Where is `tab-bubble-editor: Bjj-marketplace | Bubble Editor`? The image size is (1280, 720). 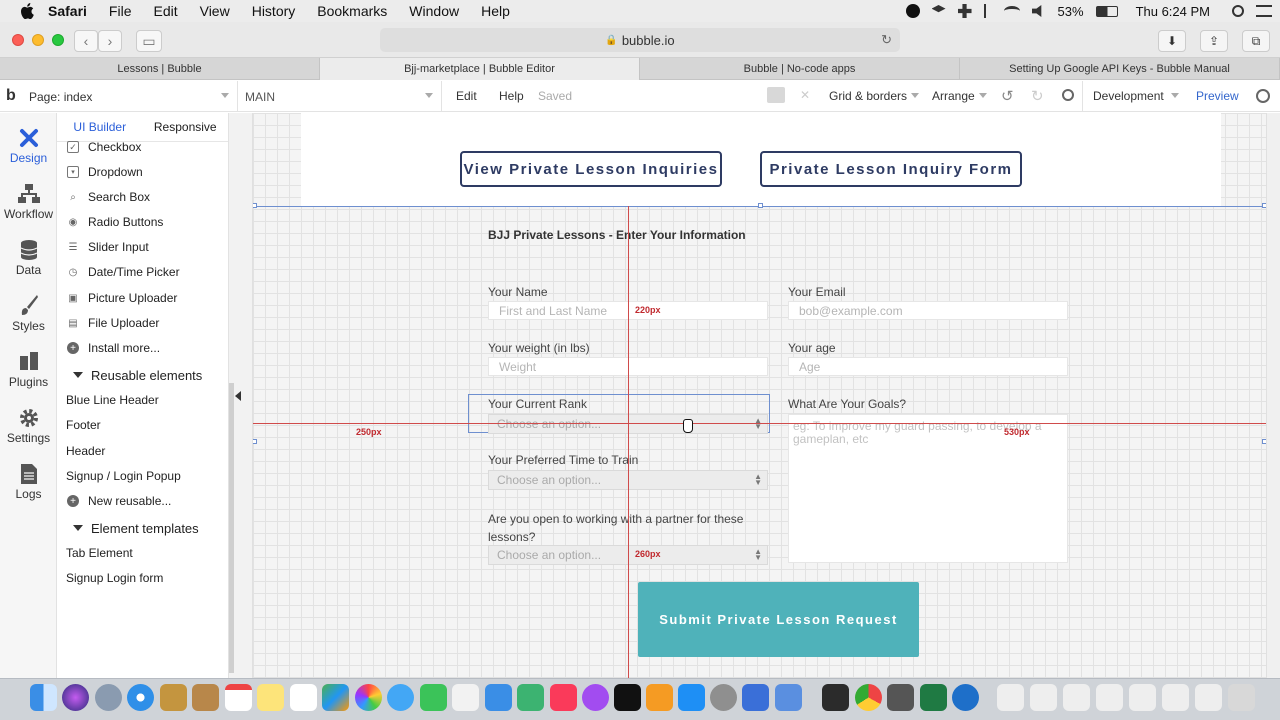
tab-bubble-editor: Bjj-marketplace | Bubble Editor is located at coordinates (480, 69).